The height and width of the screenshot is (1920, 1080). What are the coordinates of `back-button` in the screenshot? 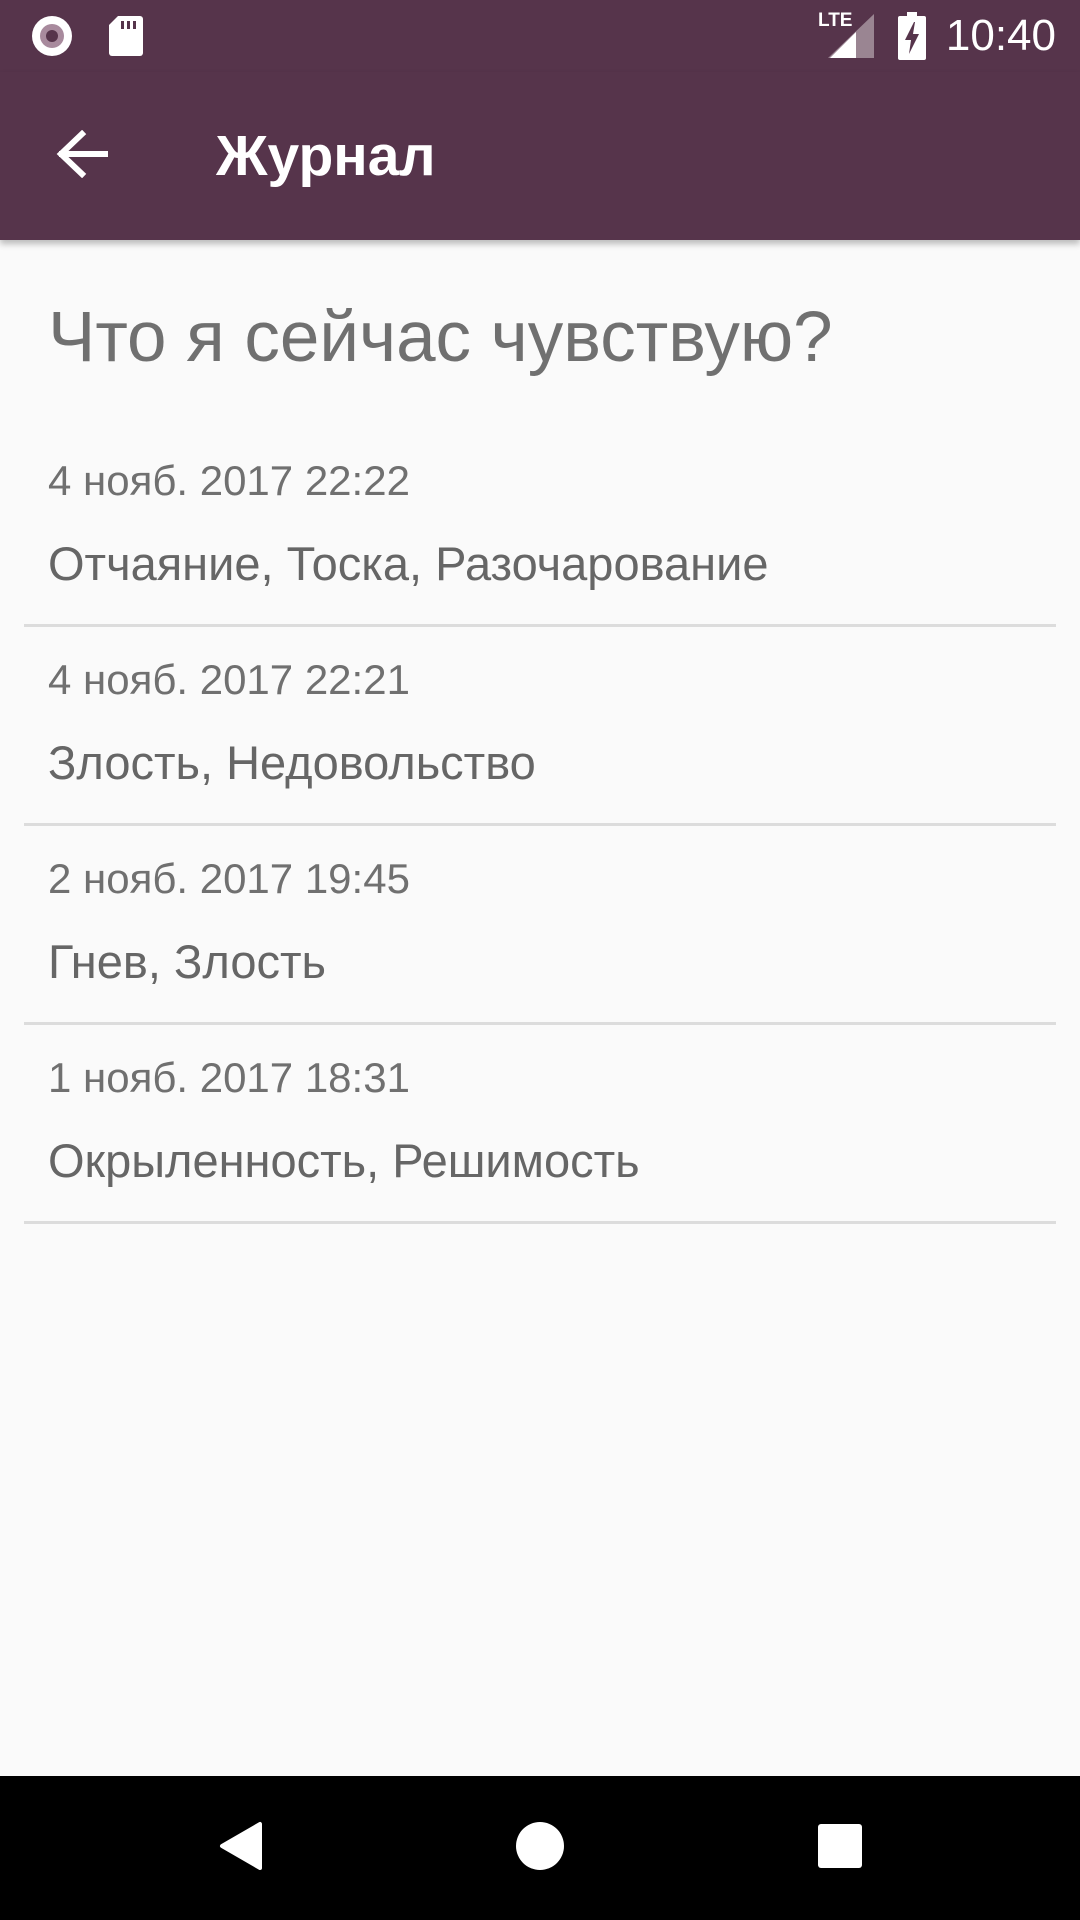 It's located at (82, 156).